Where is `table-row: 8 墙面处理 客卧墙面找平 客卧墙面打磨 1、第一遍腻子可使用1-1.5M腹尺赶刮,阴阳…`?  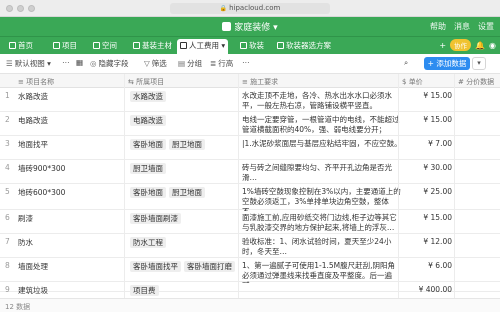 table-row: 8 墙面处理 客卧墙面找平 客卧墙面打磨 1、第一遍腻子可使用1-1.5M腹尺赶刮,阴阳… is located at coordinates (250, 270).